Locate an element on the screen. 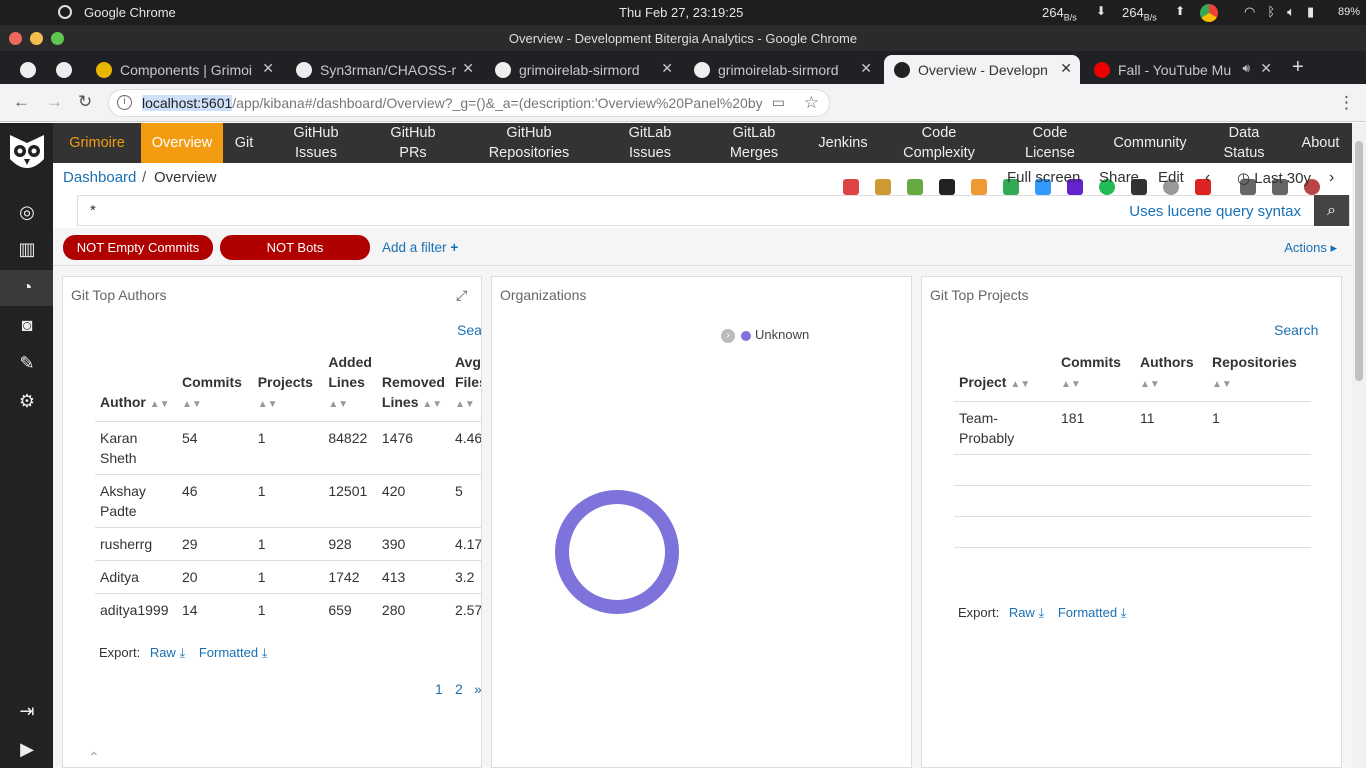  column-header-added-lines: Added Lines ▲▼ is located at coordinates (350, 387).